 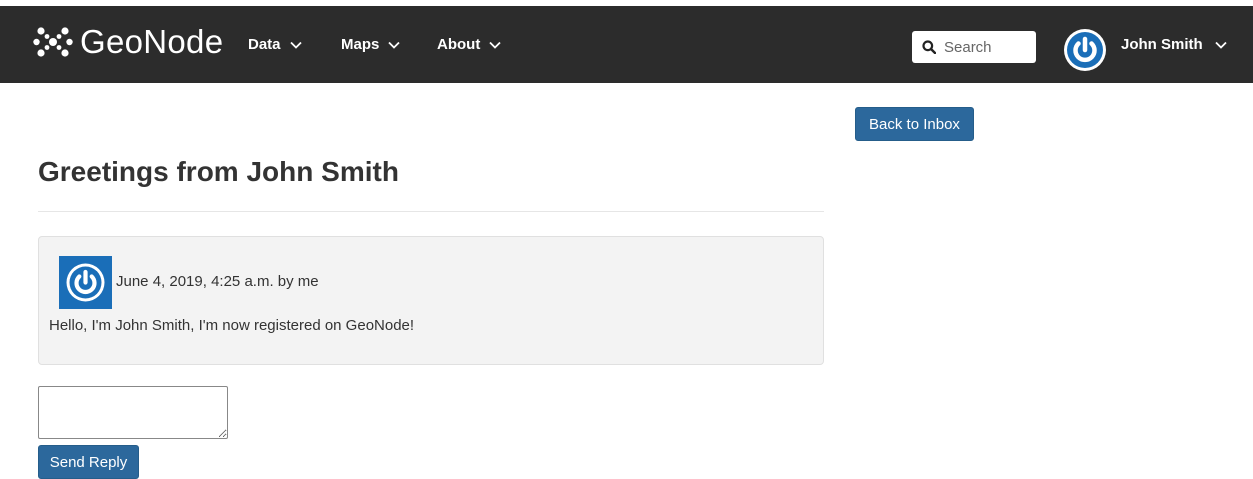 I want to click on nav-data-menu: Data, so click(x=275, y=44).